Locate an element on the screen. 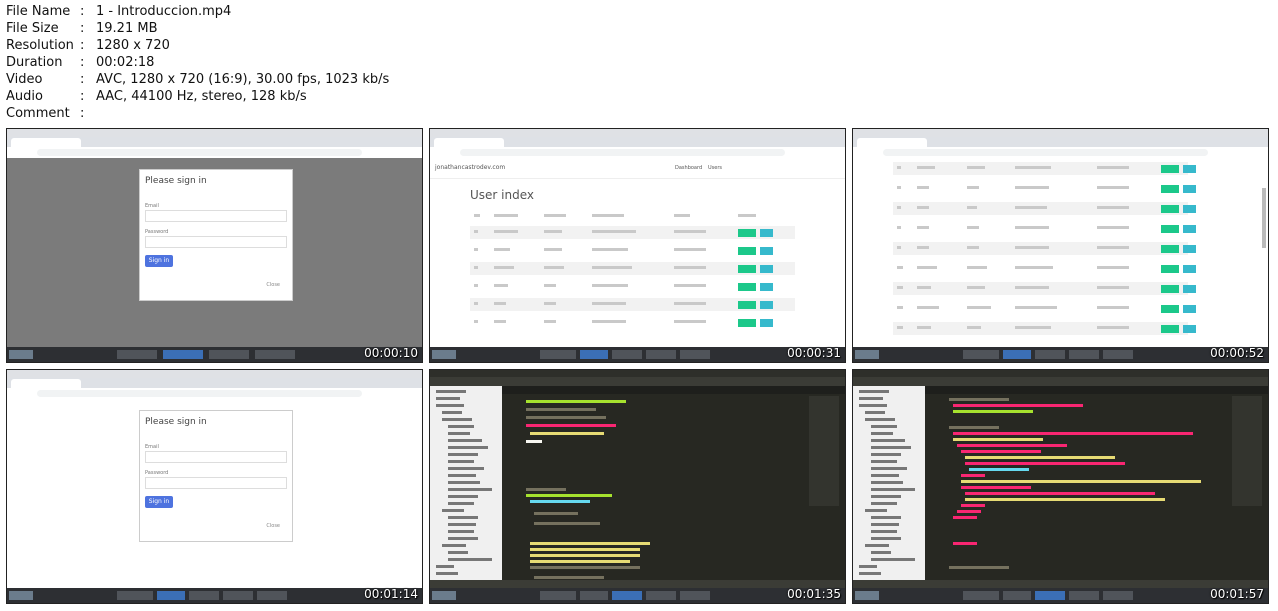  info-row-file-size: File Size : 19.21 MB is located at coordinates (197, 28).